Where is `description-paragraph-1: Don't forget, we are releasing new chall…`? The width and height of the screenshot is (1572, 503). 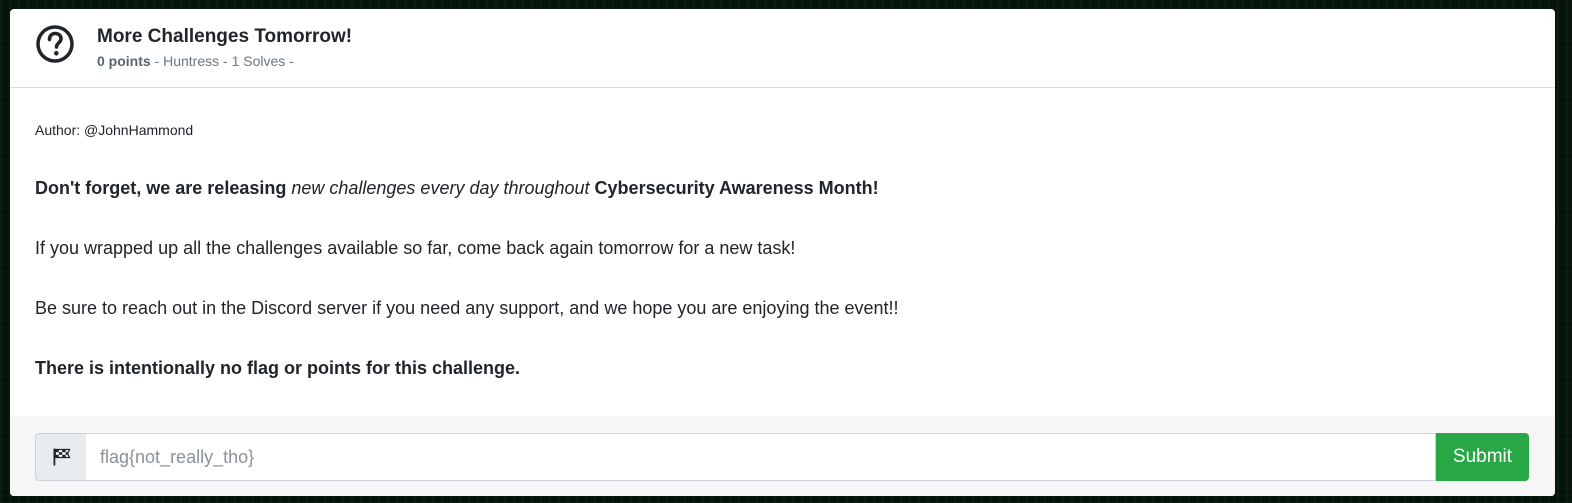
description-paragraph-1: Don't forget, we are releasing new chall… is located at coordinates (457, 188).